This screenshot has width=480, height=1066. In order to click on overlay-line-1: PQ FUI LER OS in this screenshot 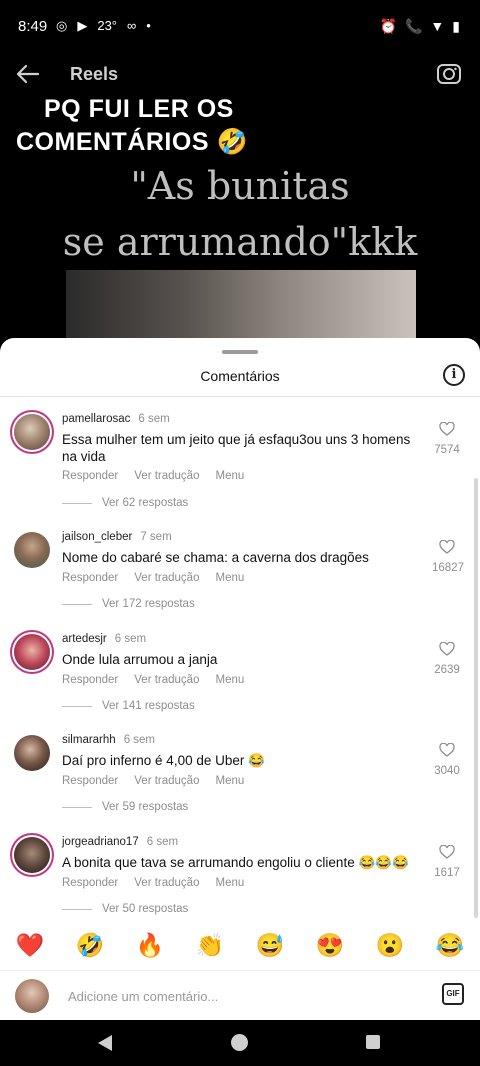, I will do `click(139, 109)`.